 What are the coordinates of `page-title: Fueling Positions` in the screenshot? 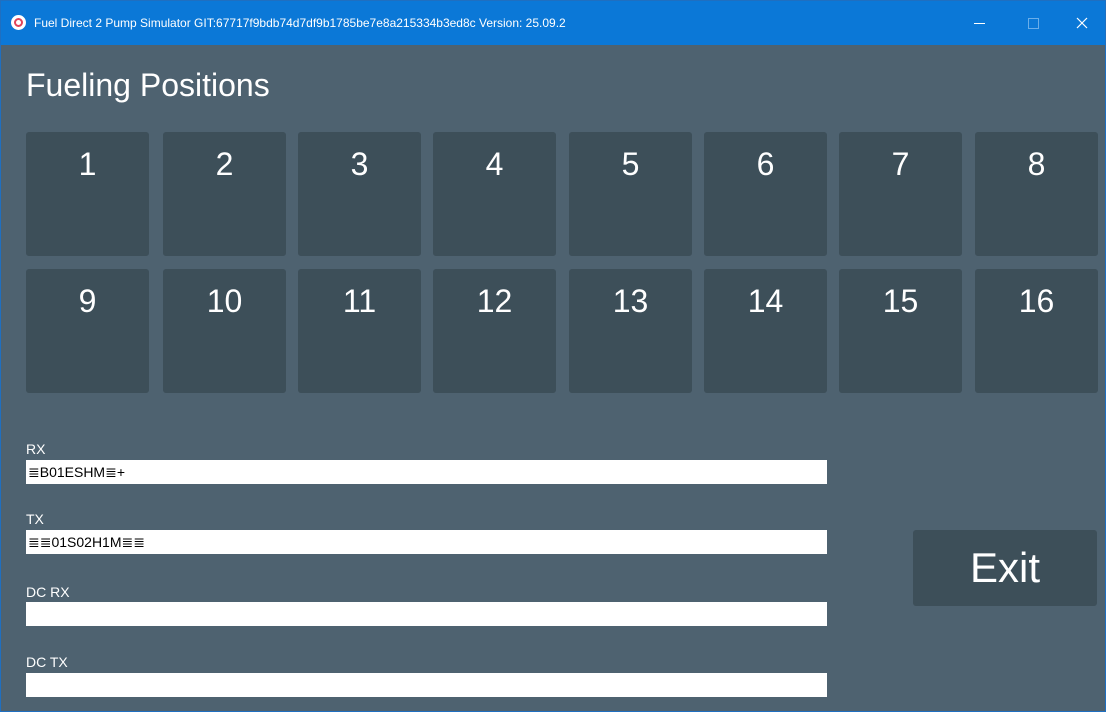 It's located at (148, 85).